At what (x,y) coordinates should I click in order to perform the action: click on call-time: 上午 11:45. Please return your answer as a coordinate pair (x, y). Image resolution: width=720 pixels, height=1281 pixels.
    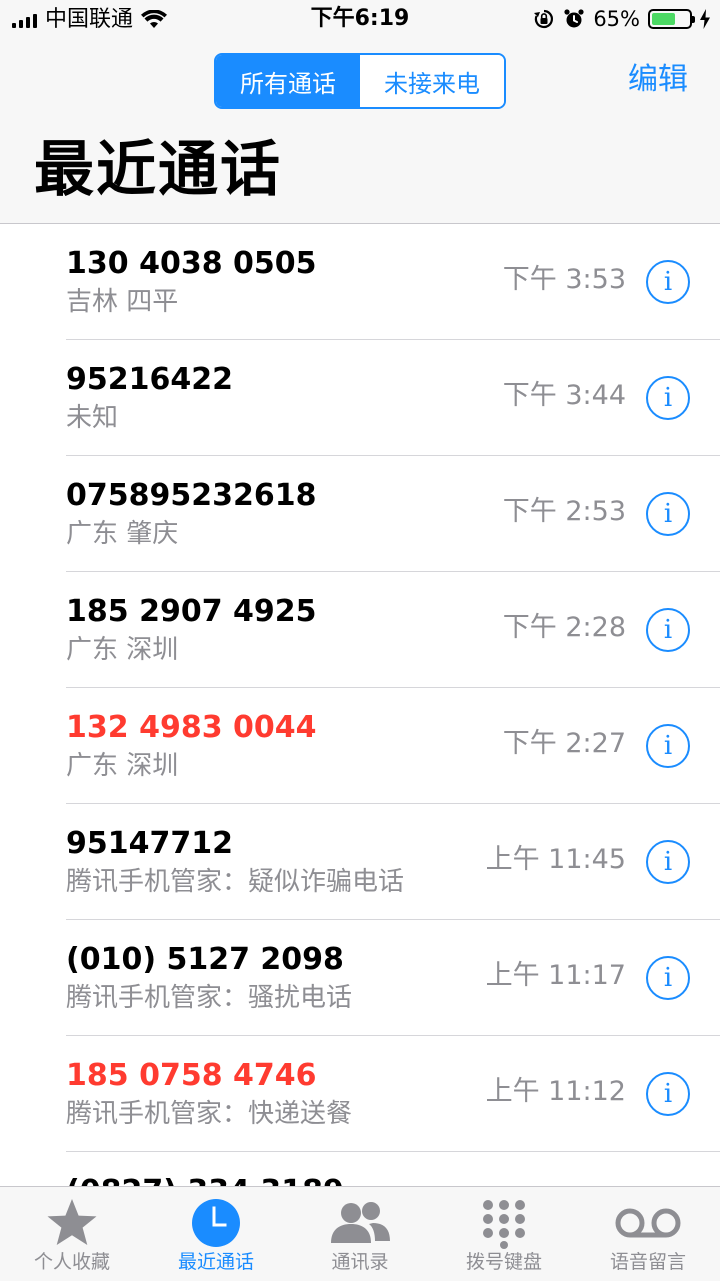
    Looking at the image, I should click on (555, 859).